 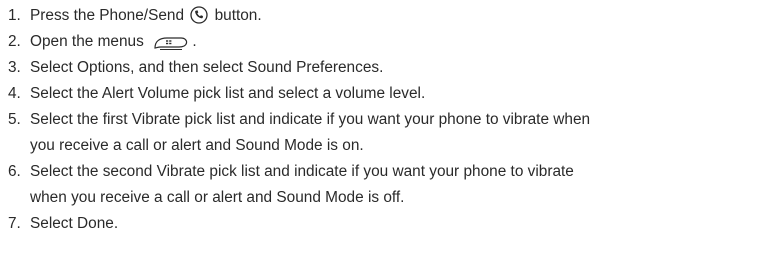 What do you see at coordinates (87, 41) in the screenshot?
I see `step-text: Open the menus` at bounding box center [87, 41].